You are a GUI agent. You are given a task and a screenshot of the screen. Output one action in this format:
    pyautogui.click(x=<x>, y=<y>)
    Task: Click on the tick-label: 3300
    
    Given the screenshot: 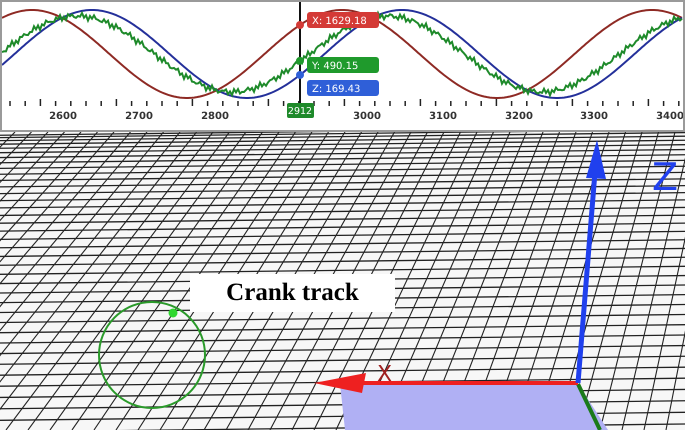 What is the action you would take?
    pyautogui.click(x=594, y=116)
    